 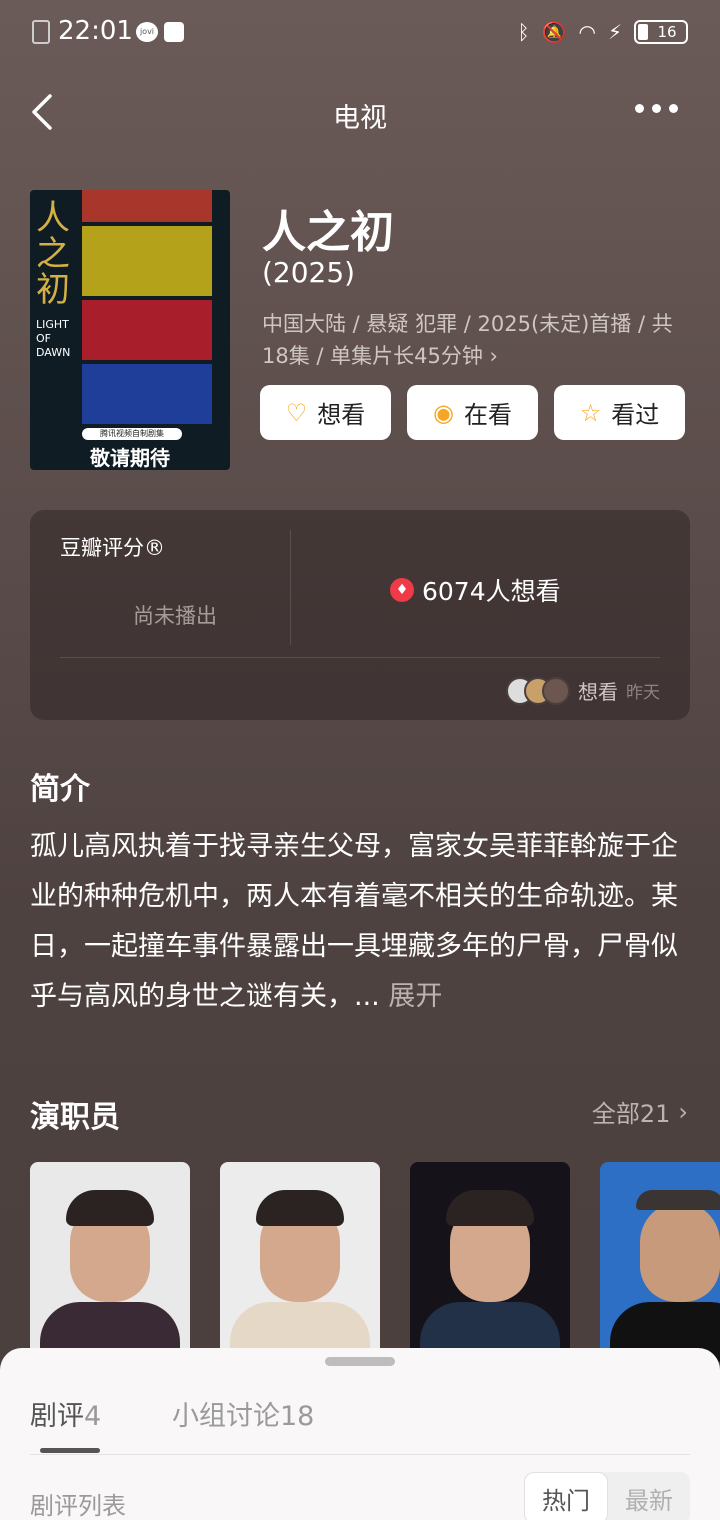 I want to click on poster-calligraphy: 人之初, so click(x=53, y=254).